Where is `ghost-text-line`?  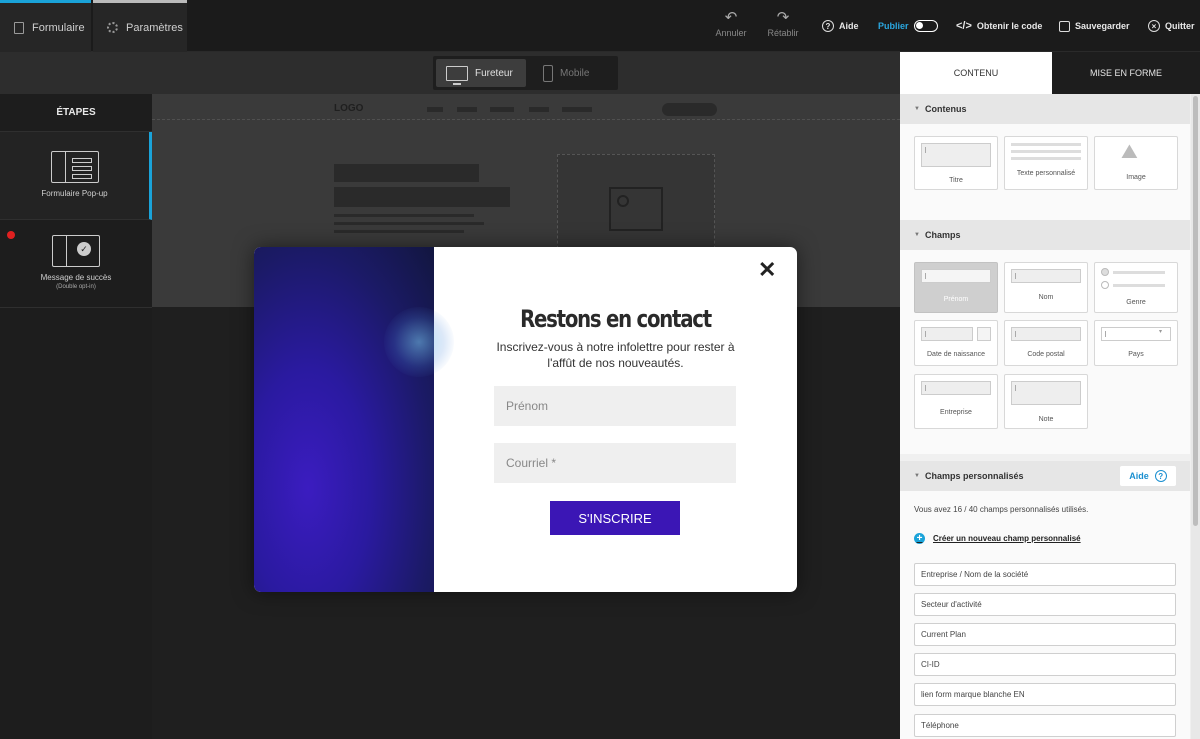 ghost-text-line is located at coordinates (404, 215).